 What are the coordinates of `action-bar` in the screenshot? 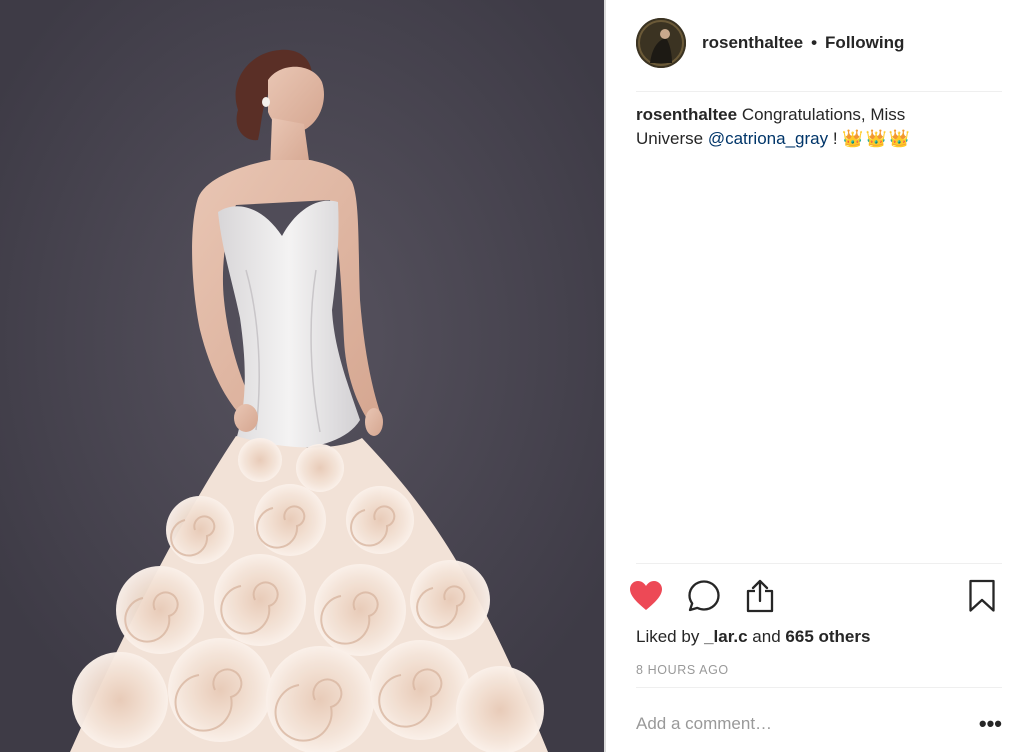 It's located at (814, 596).